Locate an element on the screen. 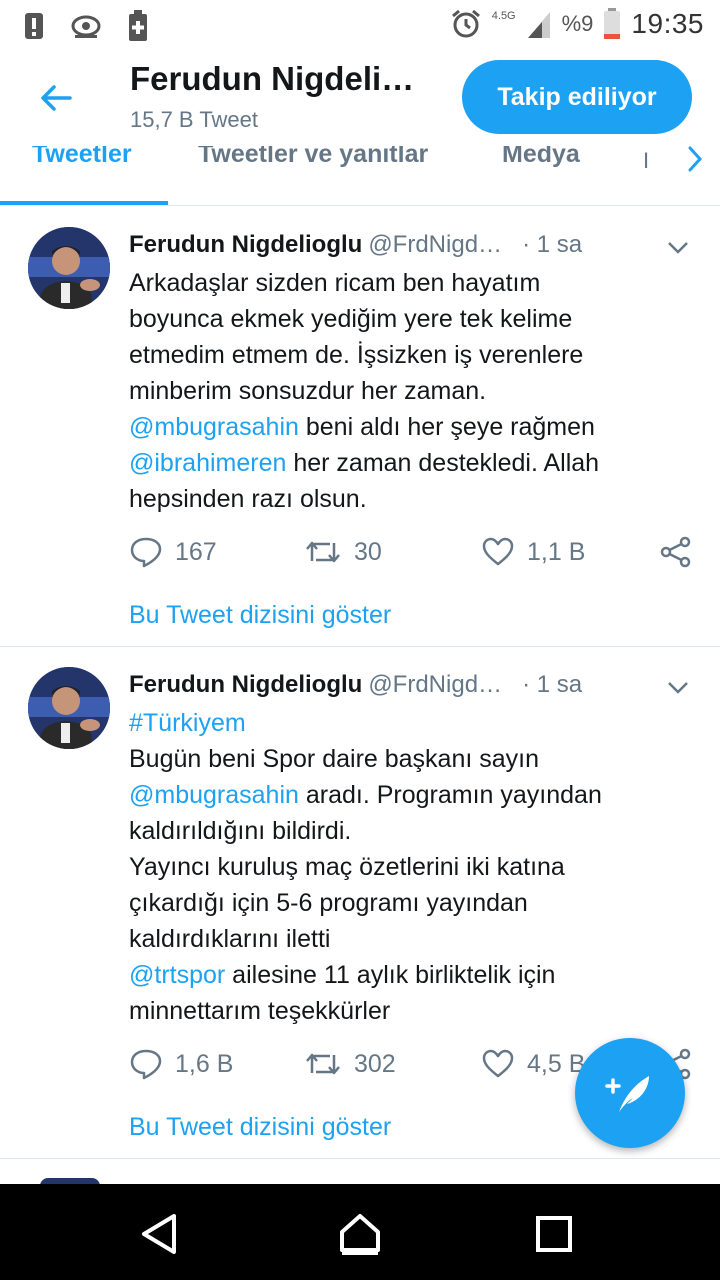 The height and width of the screenshot is (1280, 720). tweet-text-segment: boyunca ekmek yediğim yere tek kelime is located at coordinates (351, 319).